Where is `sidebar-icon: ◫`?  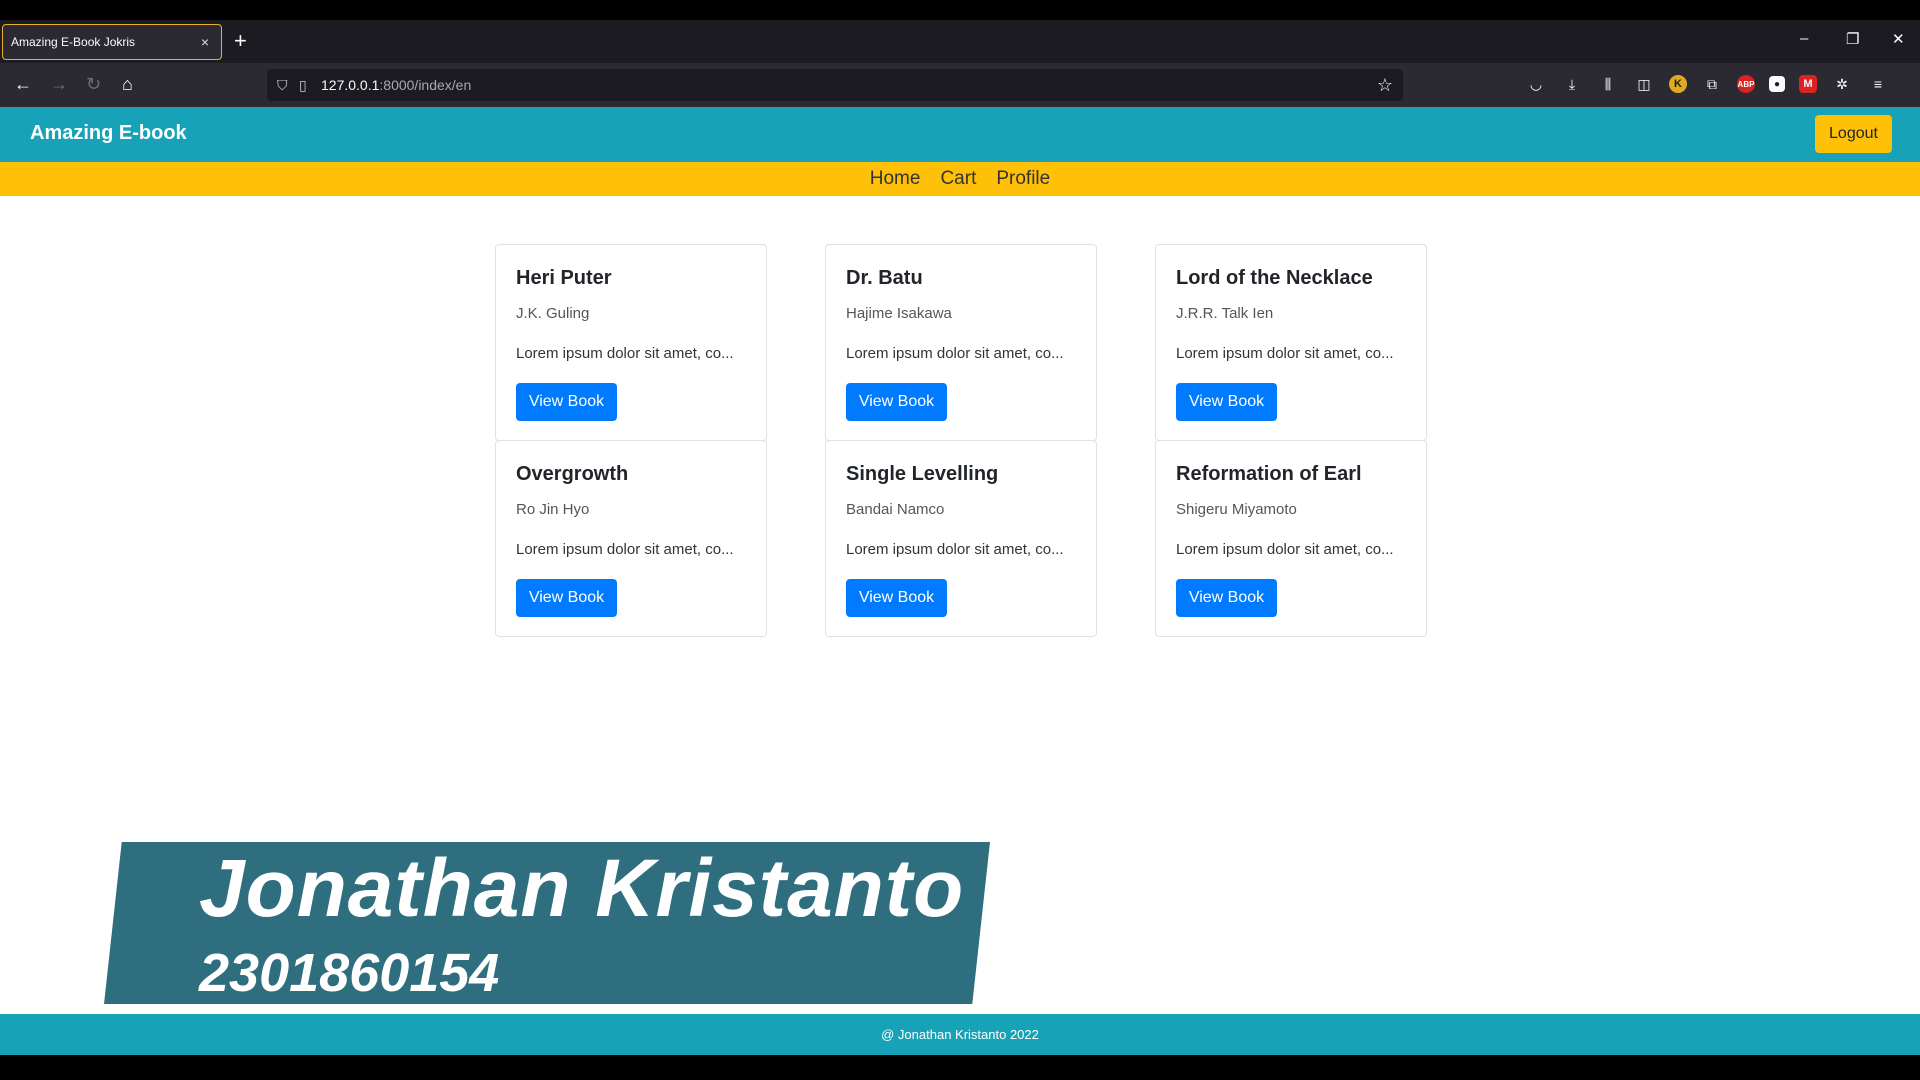
sidebar-icon: ◫ is located at coordinates (1644, 84).